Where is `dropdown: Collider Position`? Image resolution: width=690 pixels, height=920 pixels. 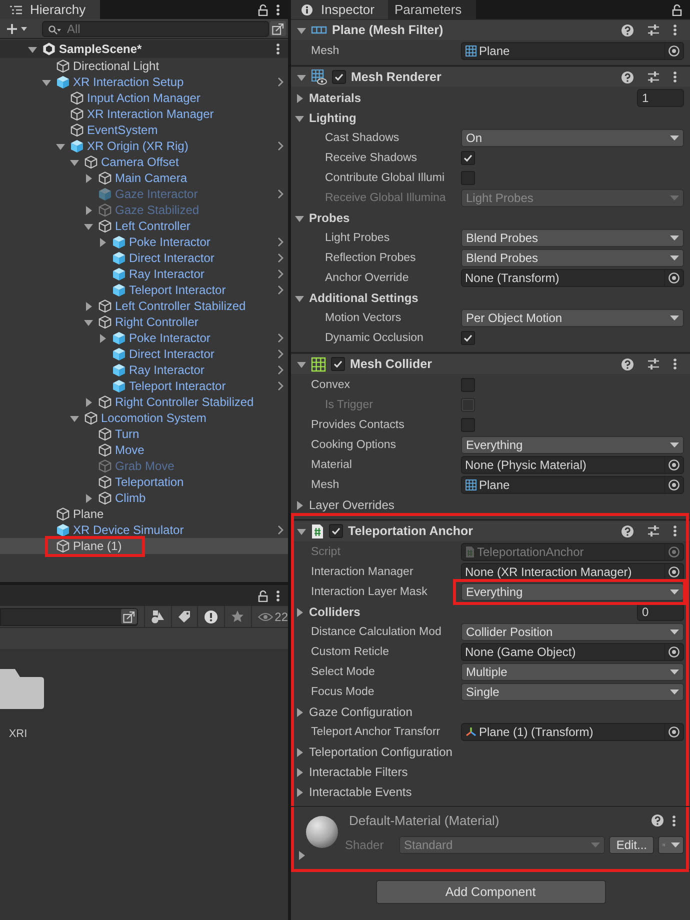 dropdown: Collider Position is located at coordinates (572, 632).